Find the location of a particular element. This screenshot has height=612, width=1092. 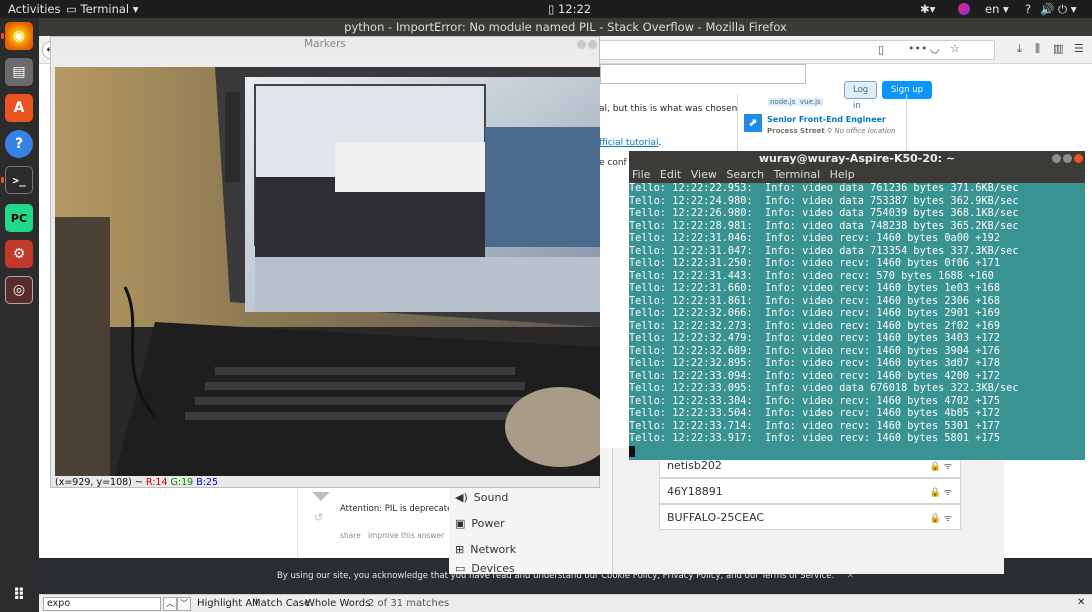

partial-text: e conf is located at coordinates (613, 163).